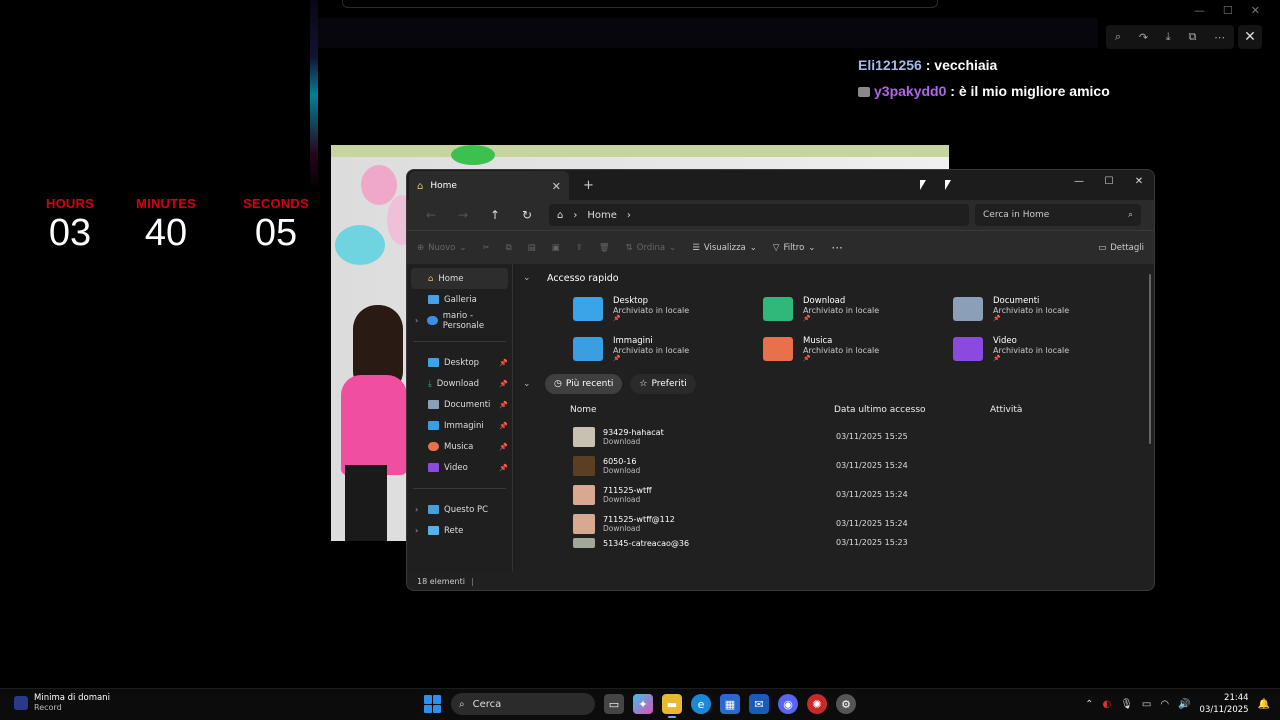 Image resolution: width=1280 pixels, height=720 pixels. I want to click on chevron-up-icon: ⌃, so click(1089, 704).